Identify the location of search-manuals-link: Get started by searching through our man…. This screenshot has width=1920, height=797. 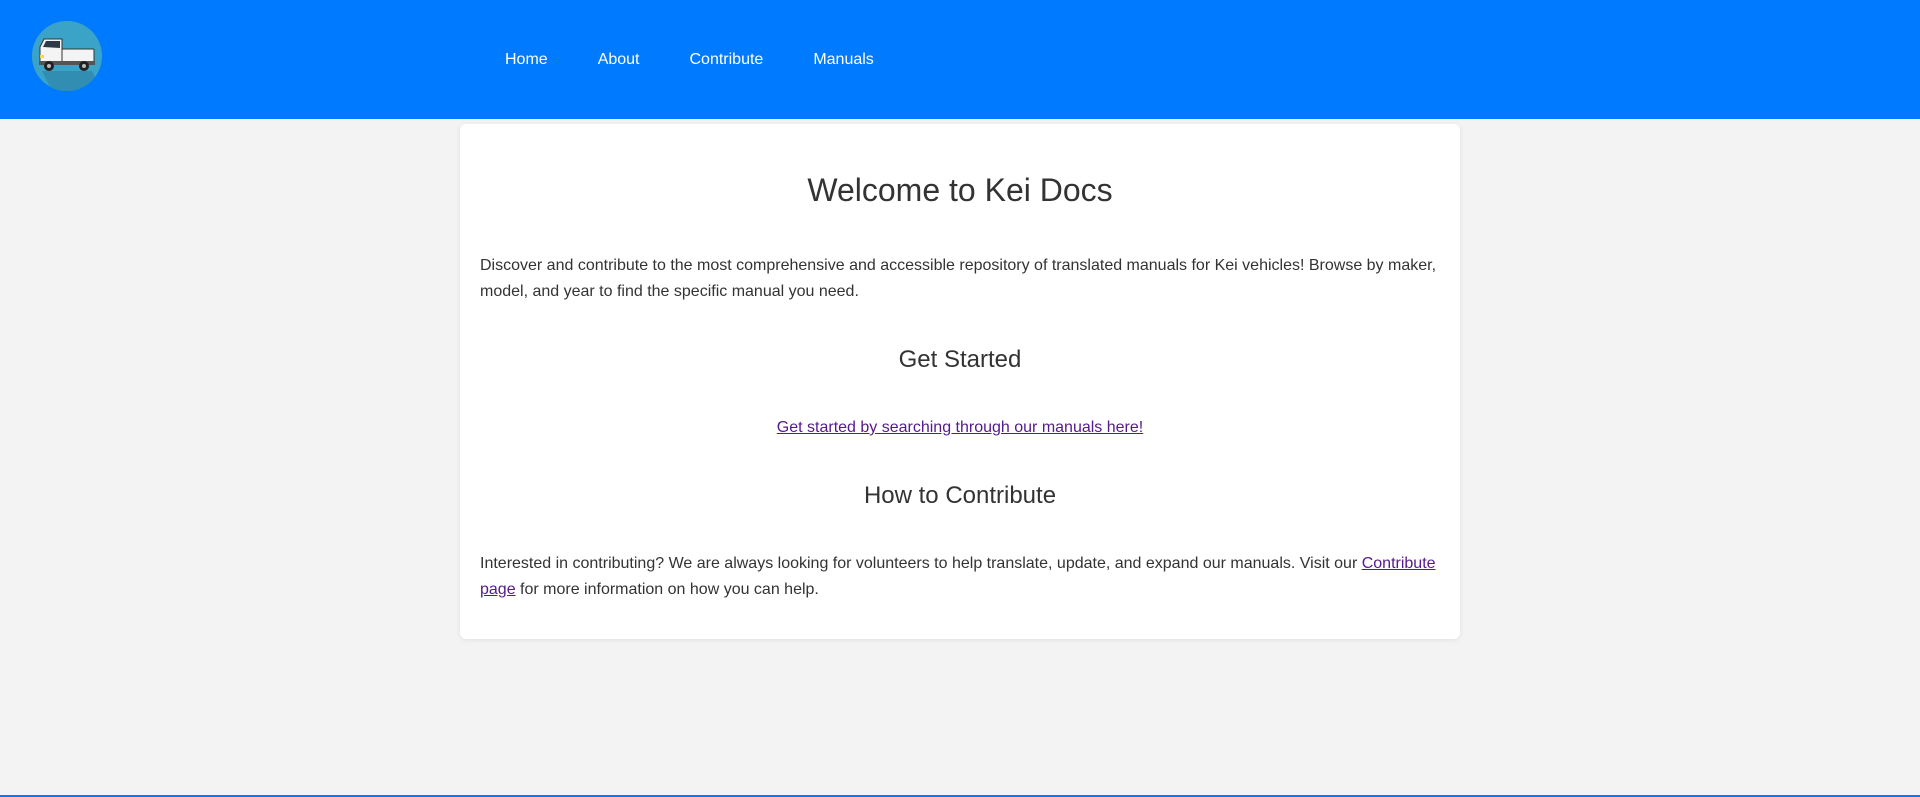
(960, 427).